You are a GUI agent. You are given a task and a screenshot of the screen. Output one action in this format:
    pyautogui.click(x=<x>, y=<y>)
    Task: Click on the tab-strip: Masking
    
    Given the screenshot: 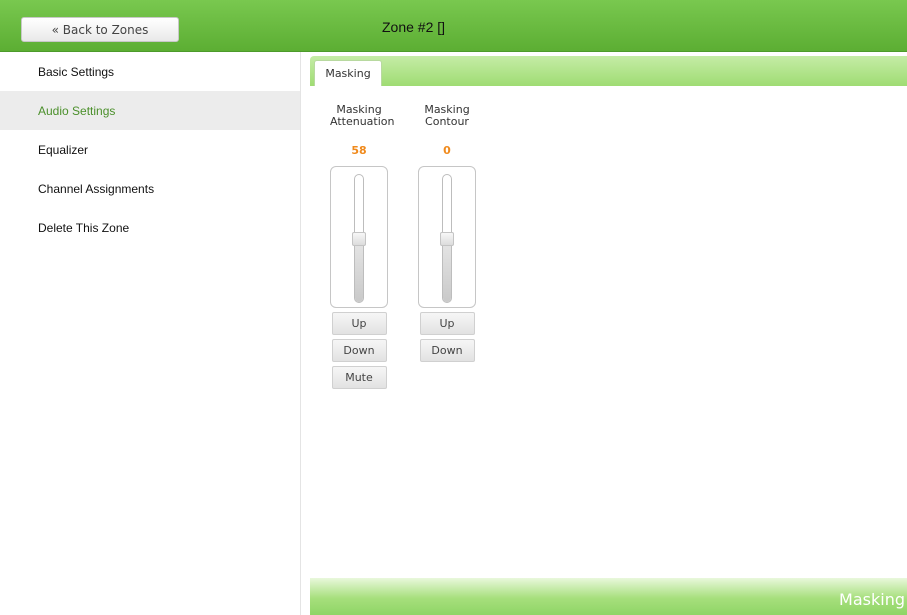 What is the action you would take?
    pyautogui.click(x=608, y=71)
    